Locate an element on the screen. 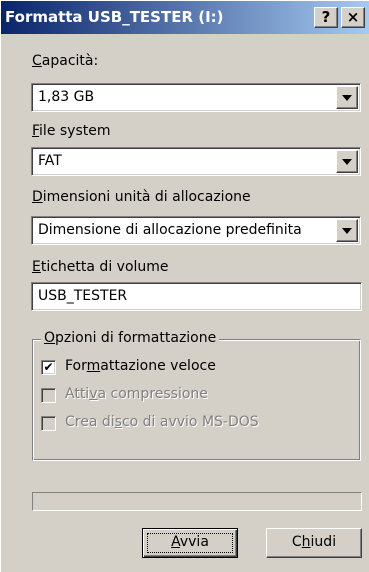 Image resolution: width=369 pixels, height=572 pixels. title-bar: Formatta USB_TESTER (I:) ? × is located at coordinates (185, 17).